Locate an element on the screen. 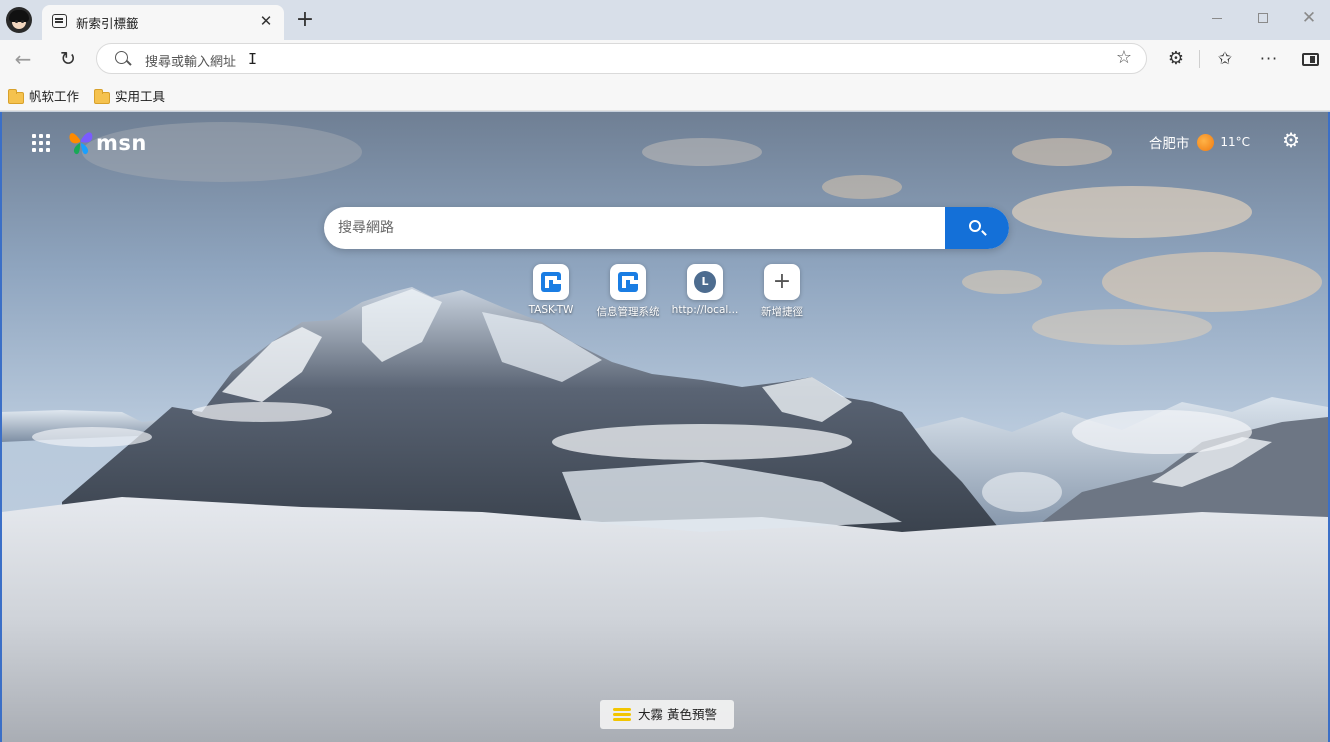 Image resolution: width=1330 pixels, height=742 pixels. web-search-input is located at coordinates (634, 228).